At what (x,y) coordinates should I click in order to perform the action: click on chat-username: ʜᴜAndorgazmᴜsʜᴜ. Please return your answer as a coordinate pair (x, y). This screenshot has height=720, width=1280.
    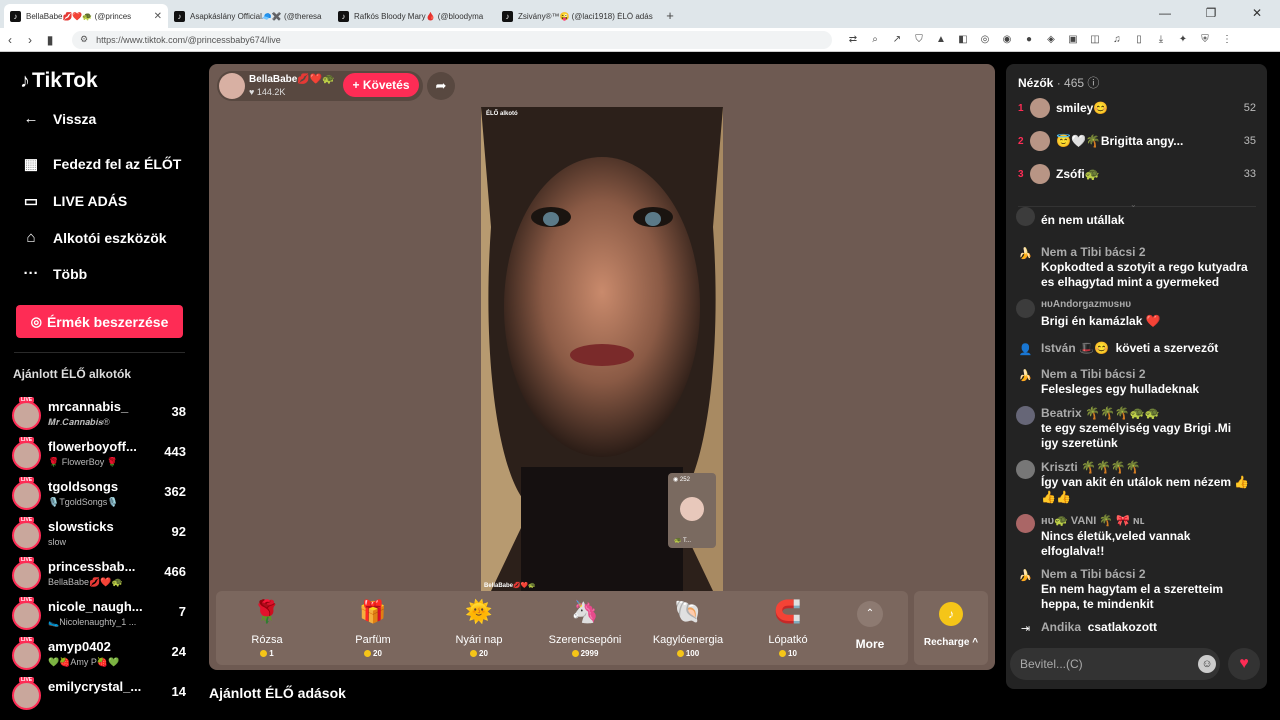
    Looking at the image, I should click on (1086, 304).